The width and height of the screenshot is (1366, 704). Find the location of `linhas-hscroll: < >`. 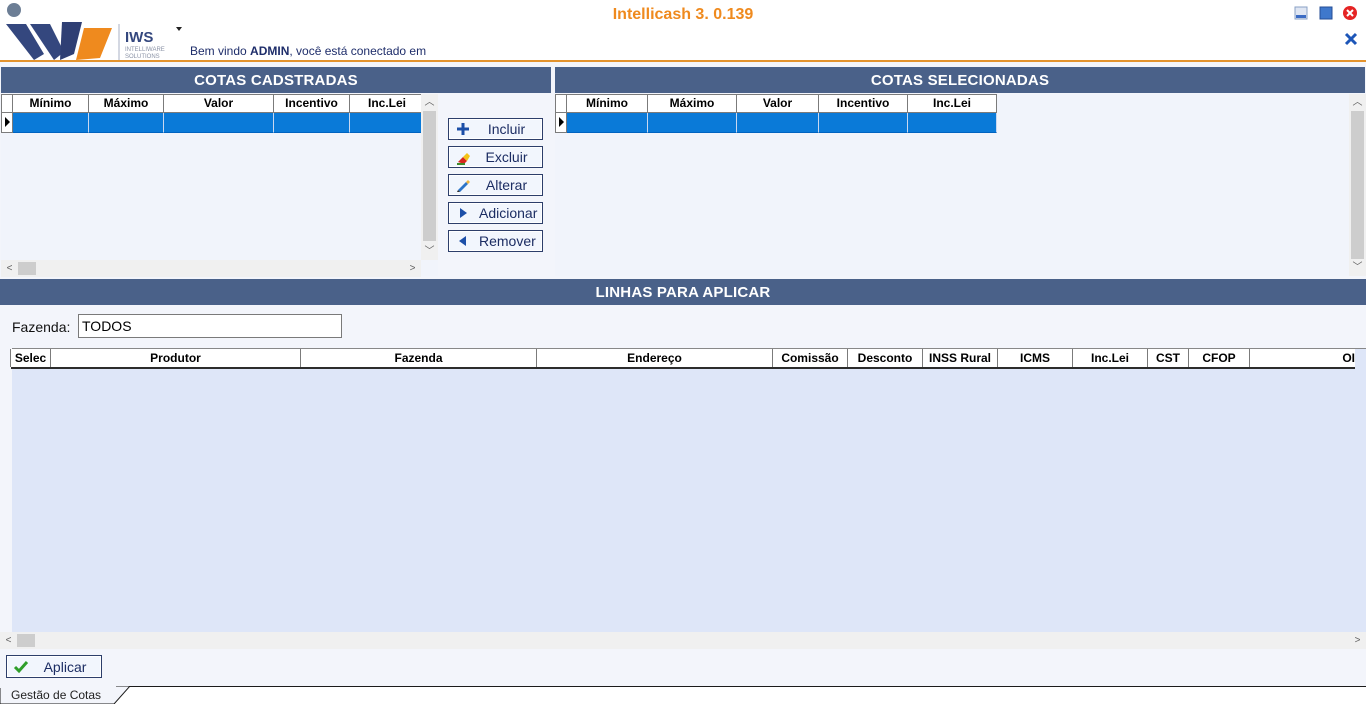

linhas-hscroll: < > is located at coordinates (683, 640).